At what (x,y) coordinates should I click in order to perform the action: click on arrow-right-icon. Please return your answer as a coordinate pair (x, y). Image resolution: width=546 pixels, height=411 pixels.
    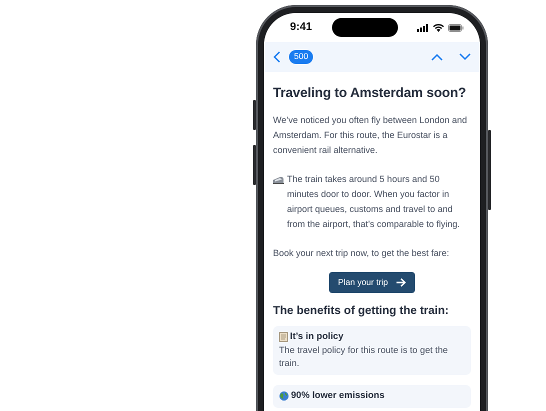
    Looking at the image, I should click on (401, 282).